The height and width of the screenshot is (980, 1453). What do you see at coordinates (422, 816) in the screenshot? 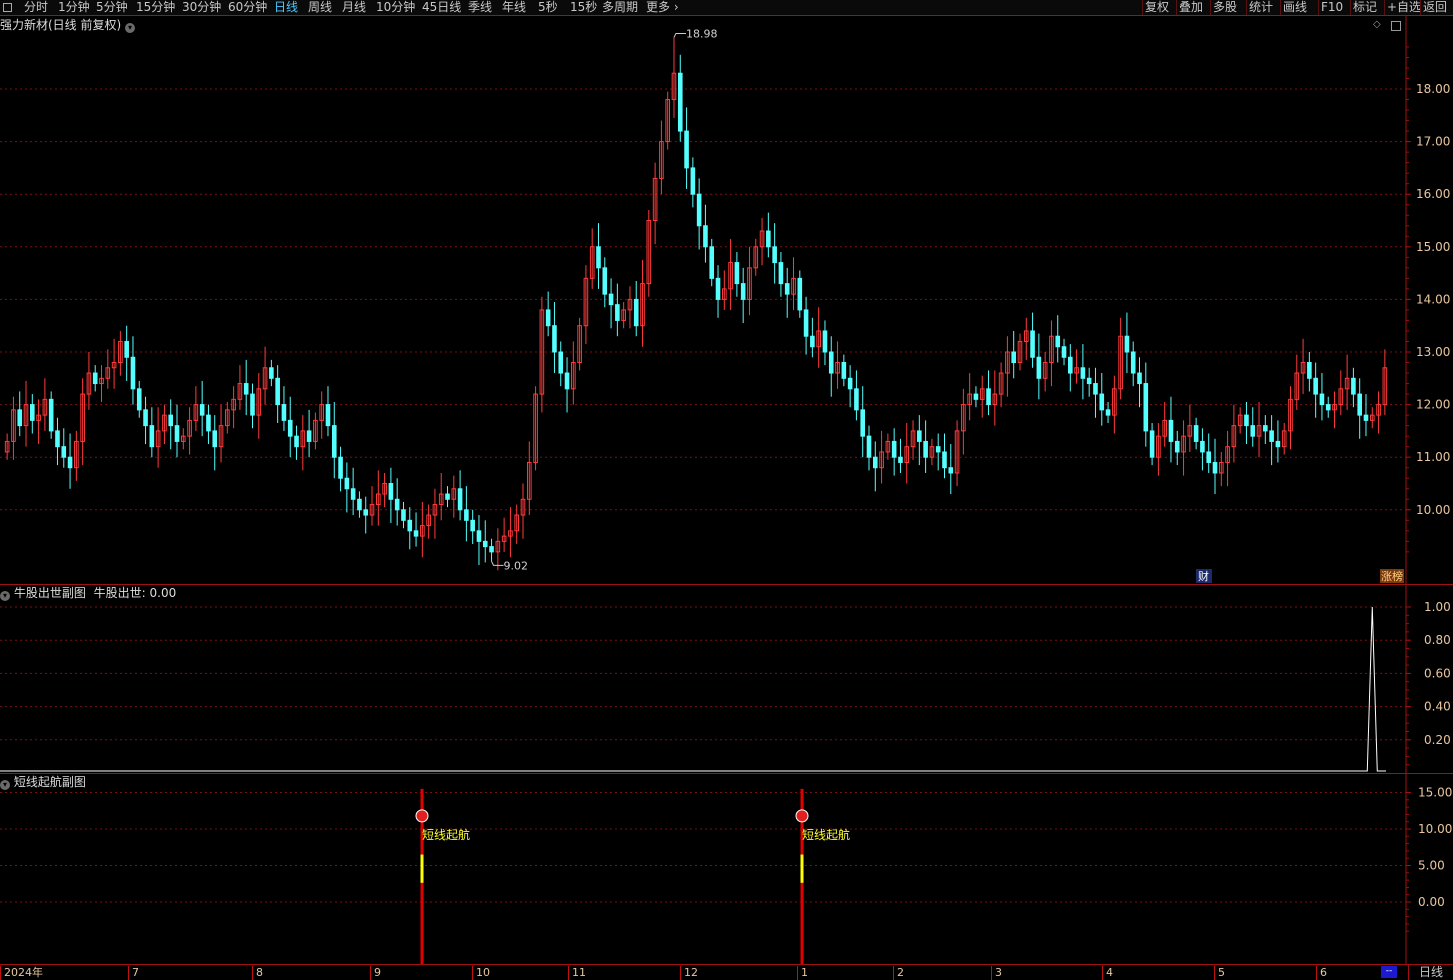
I see `signal-ball-icon` at bounding box center [422, 816].